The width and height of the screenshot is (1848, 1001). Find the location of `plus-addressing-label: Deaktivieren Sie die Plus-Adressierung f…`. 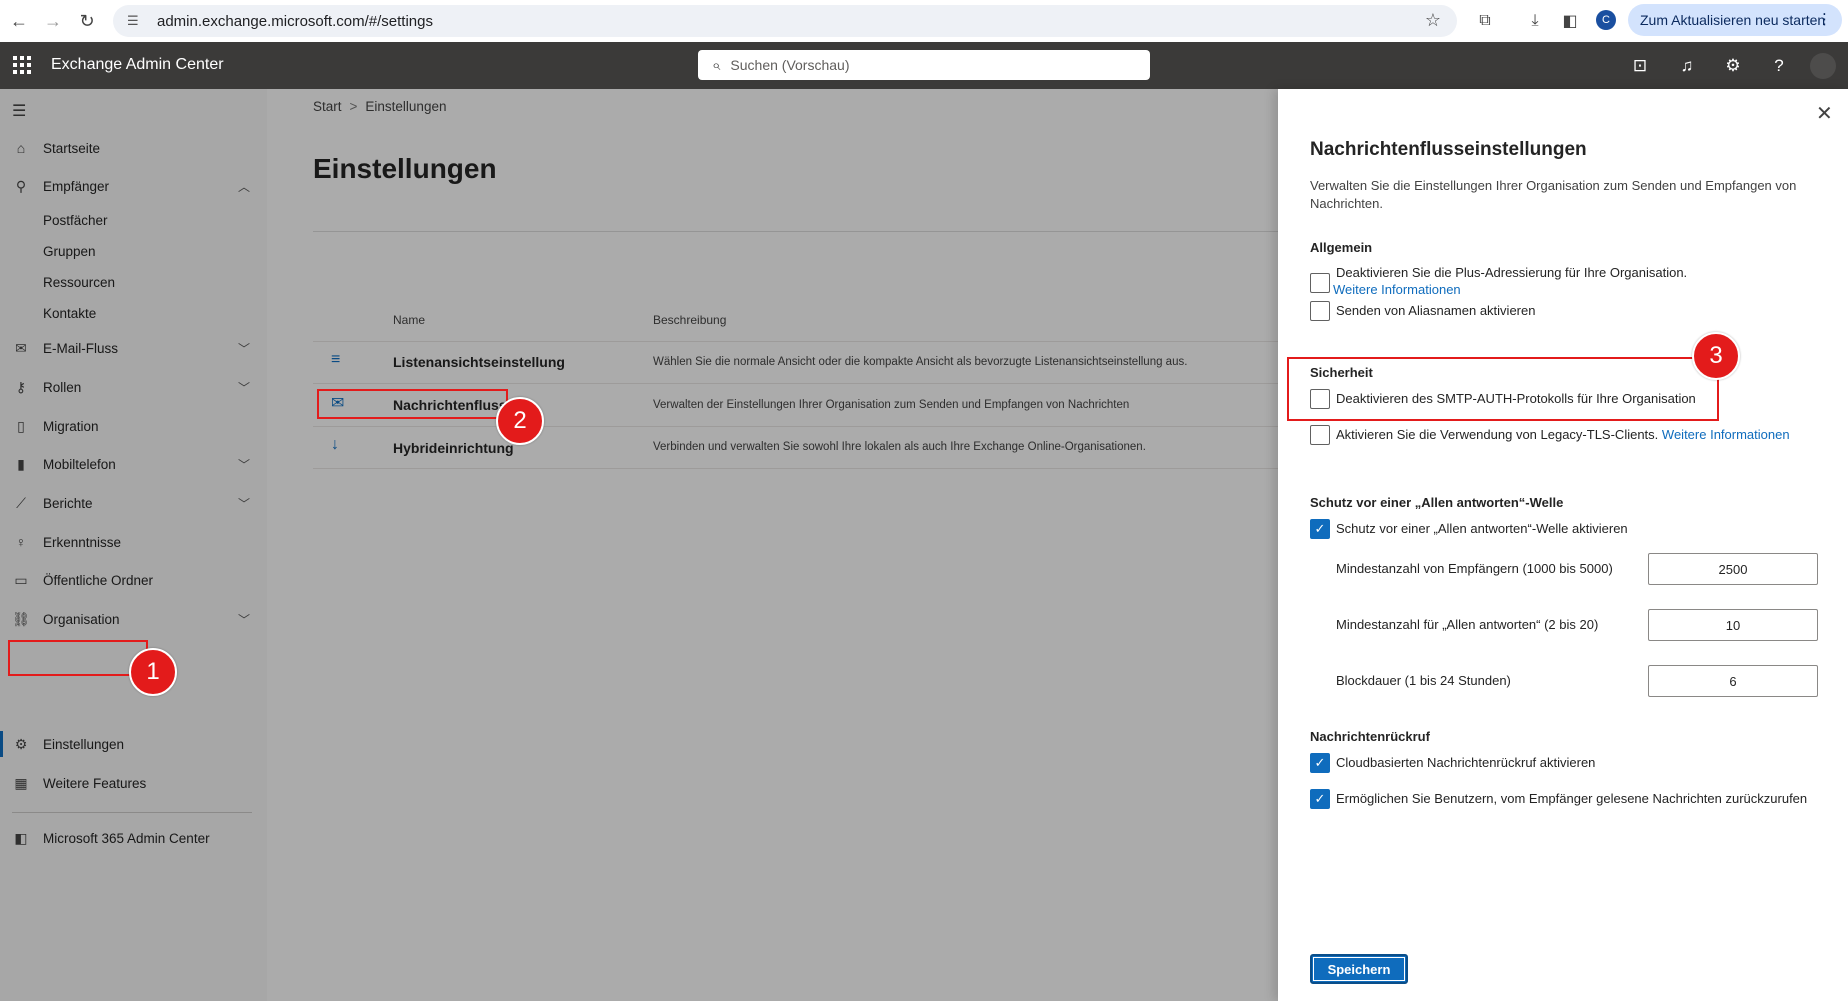

plus-addressing-label: Deaktivieren Sie die Plus-Adressierung f… is located at coordinates (1512, 272).